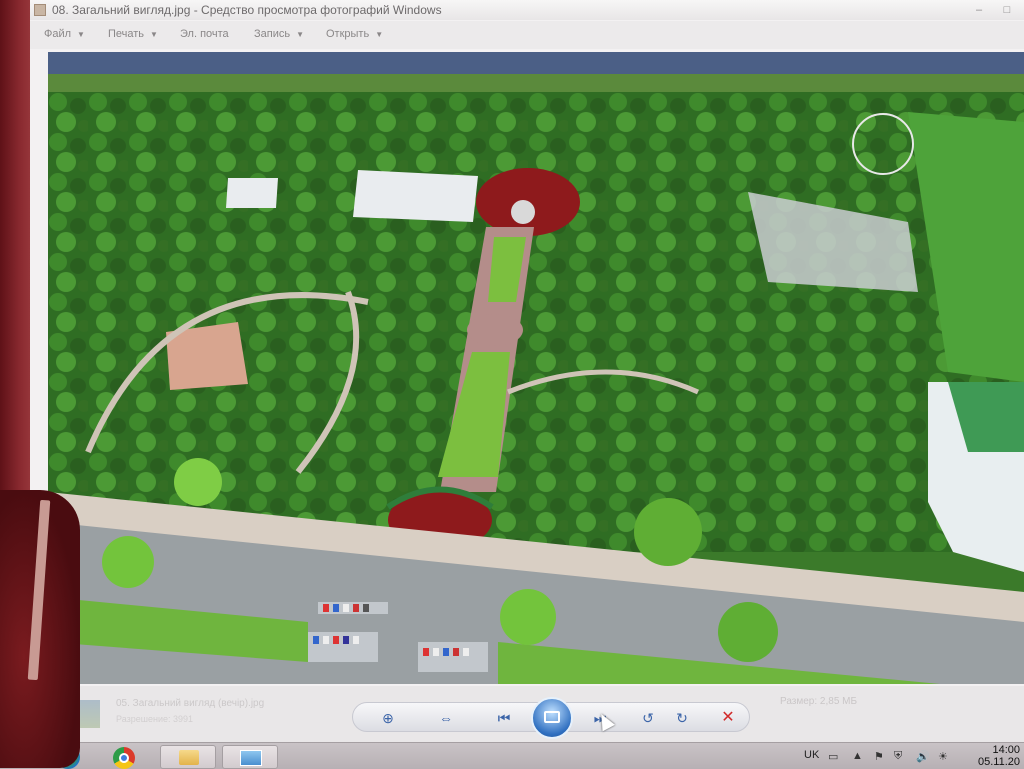 The image size is (1024, 769). I want to click on minimize-button: –, so click(979, 8).